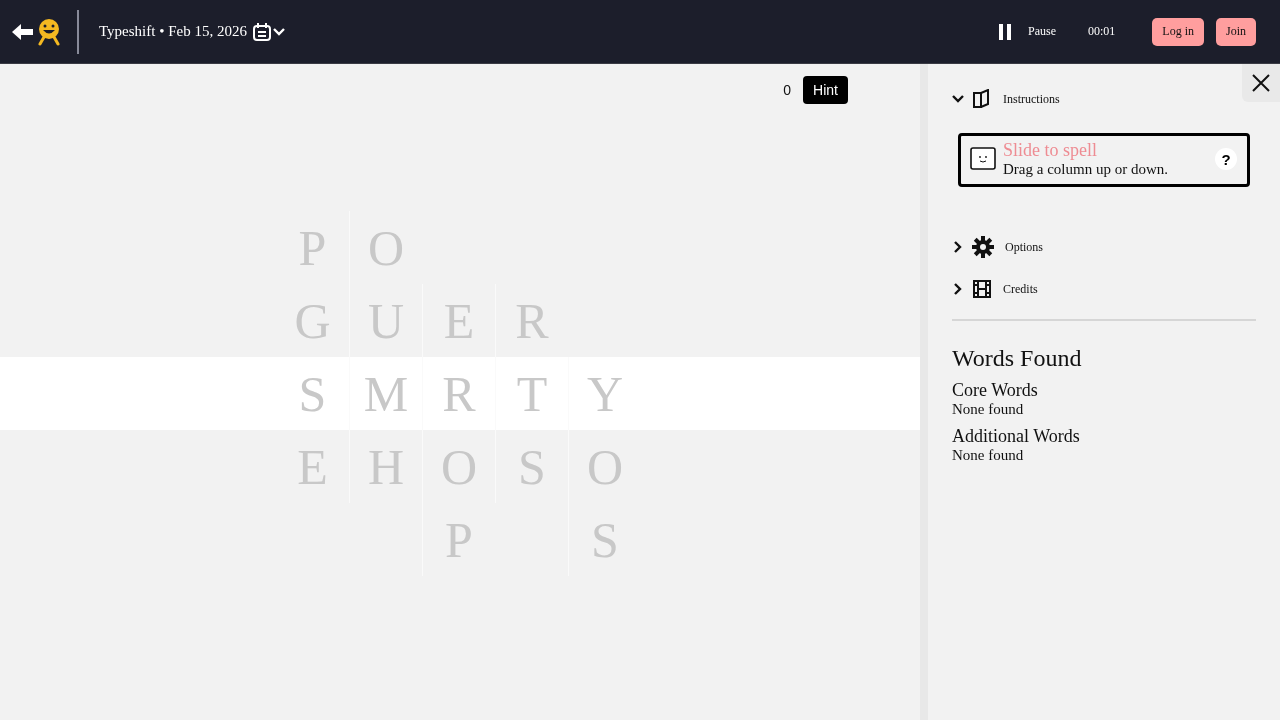 The image size is (1280, 720). Describe the element at coordinates (995, 390) in the screenshot. I see `word-group-heading: Core Words` at that location.